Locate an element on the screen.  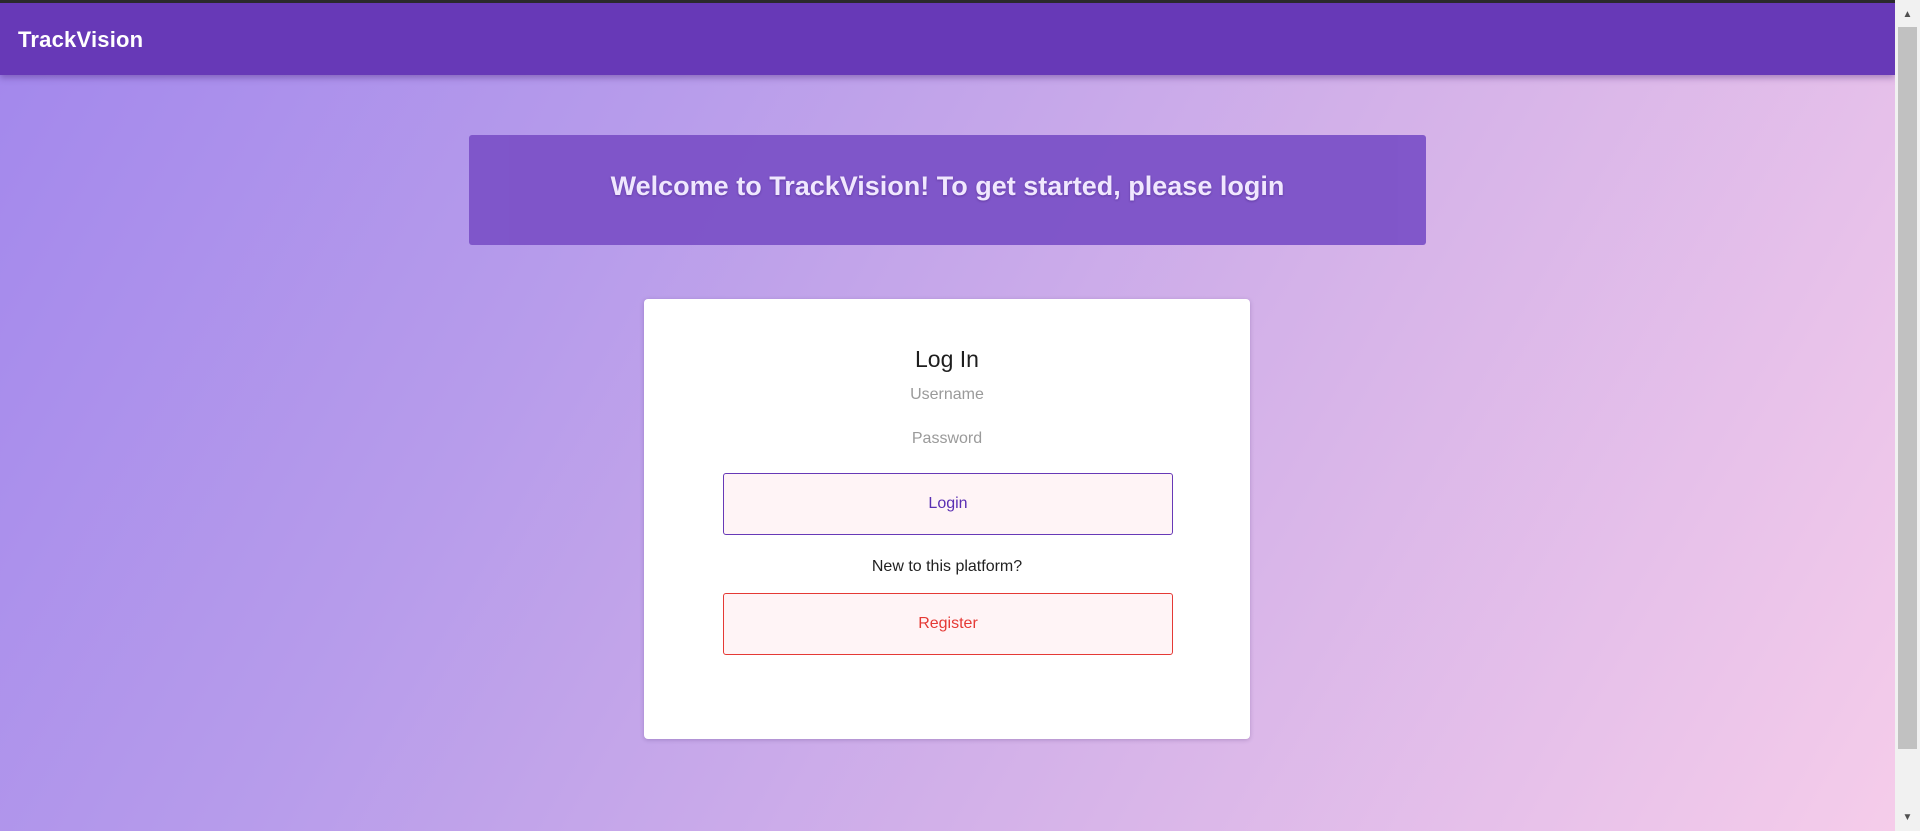
arrow-down-icon: ▼ is located at coordinates (1907, 818).